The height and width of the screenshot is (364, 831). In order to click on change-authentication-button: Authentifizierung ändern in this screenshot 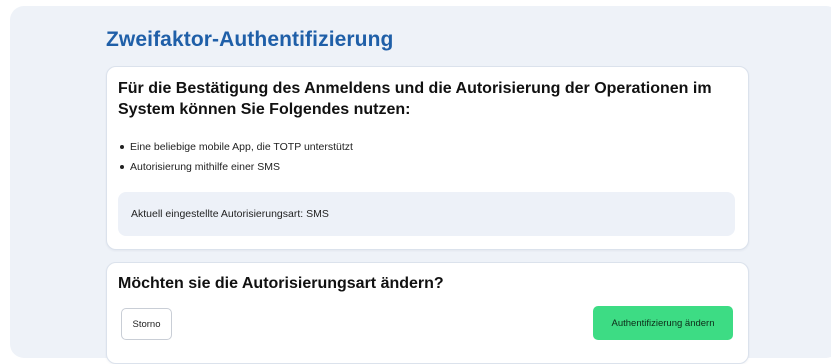, I will do `click(663, 323)`.